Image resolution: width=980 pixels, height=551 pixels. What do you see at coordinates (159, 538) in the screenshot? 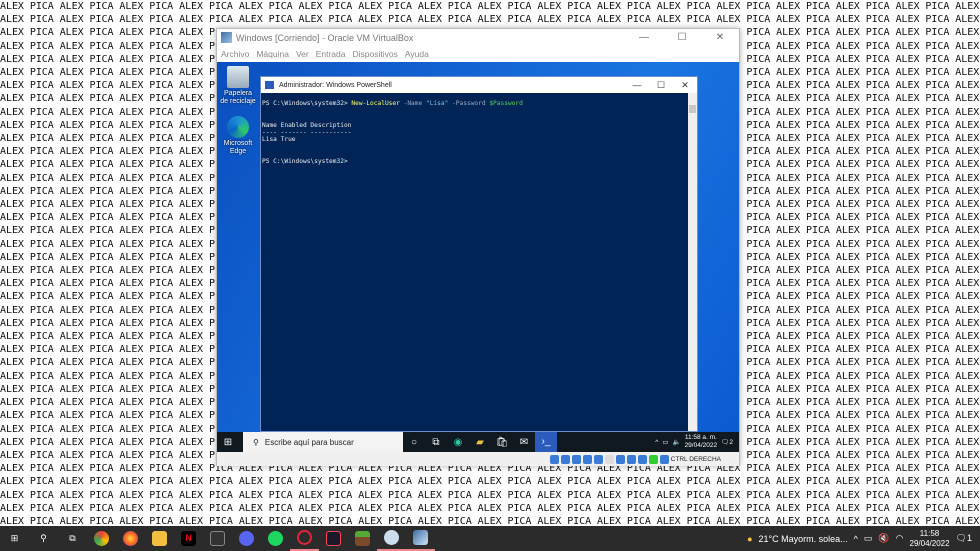
I see `file-explorer-icon` at bounding box center [159, 538].